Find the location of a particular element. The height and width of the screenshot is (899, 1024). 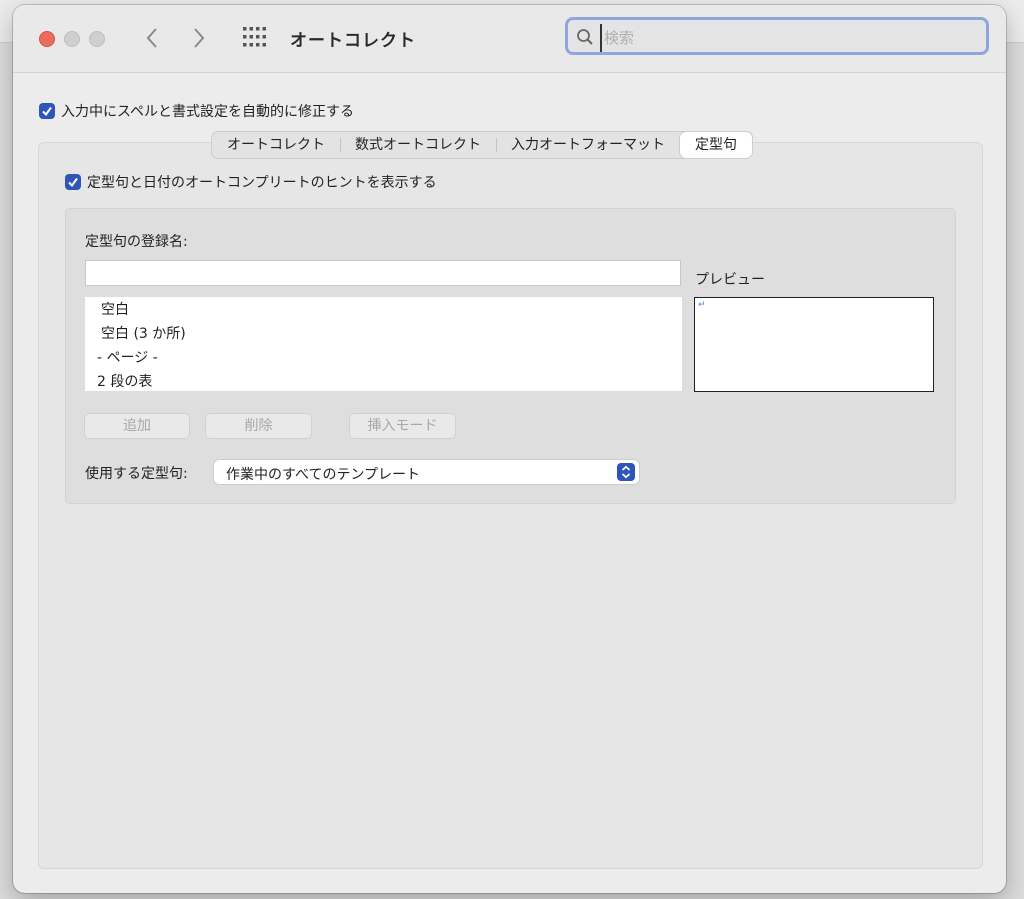

chevron-right-icon is located at coordinates (199, 38).